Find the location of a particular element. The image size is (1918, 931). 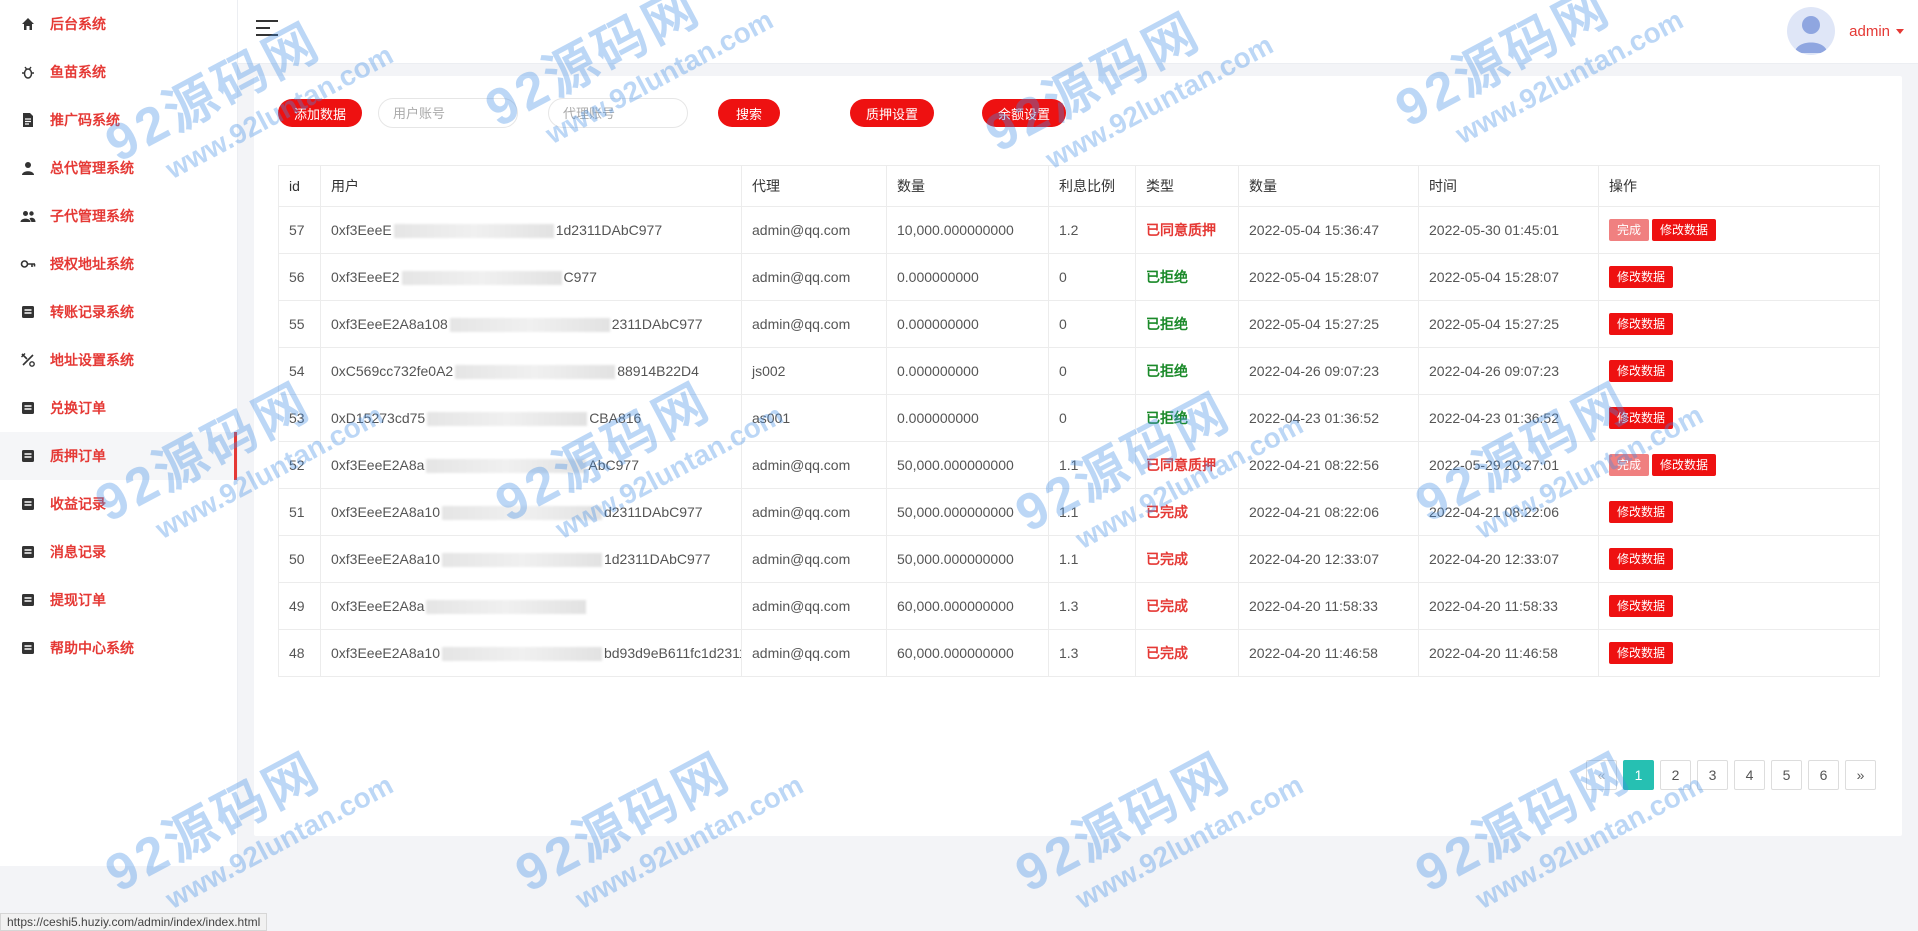

sidebar-item-13: 帮助中心系统 is located at coordinates (118, 648).